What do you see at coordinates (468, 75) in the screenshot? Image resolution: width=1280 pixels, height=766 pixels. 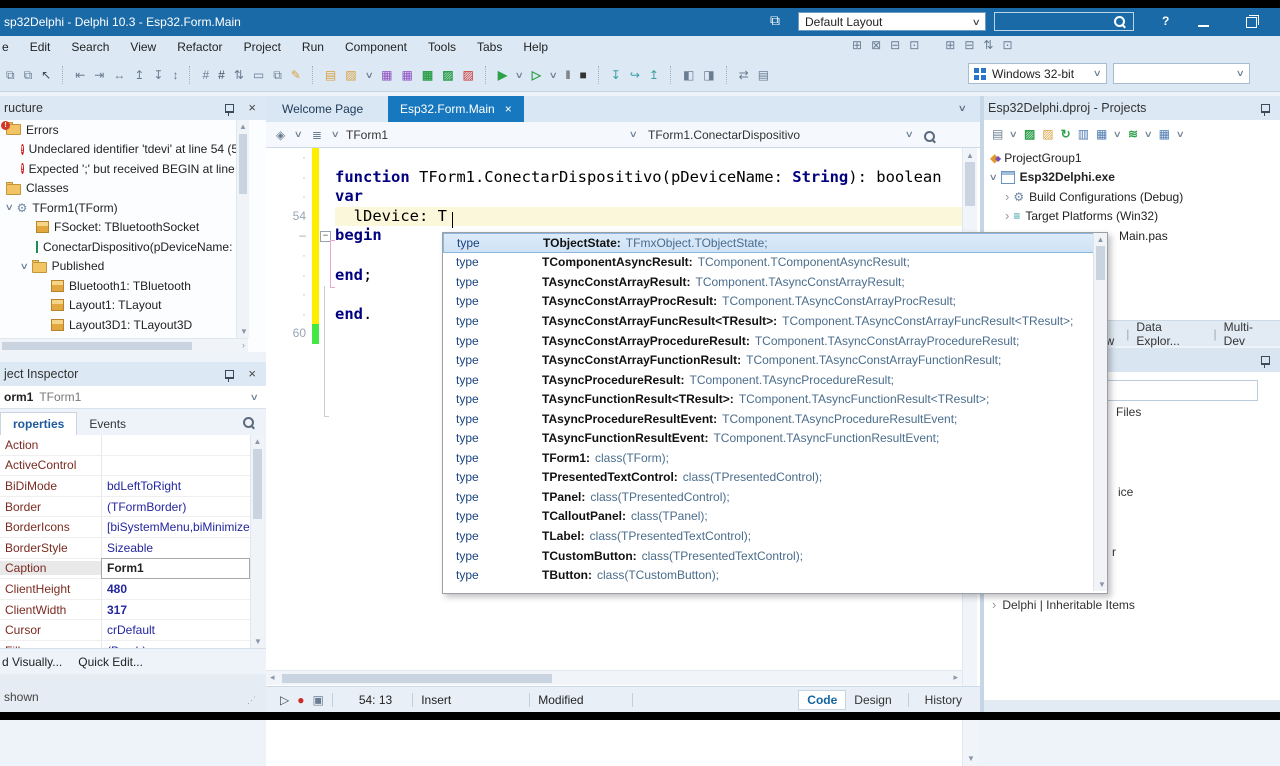 I see `remove-file-icon: ▨` at bounding box center [468, 75].